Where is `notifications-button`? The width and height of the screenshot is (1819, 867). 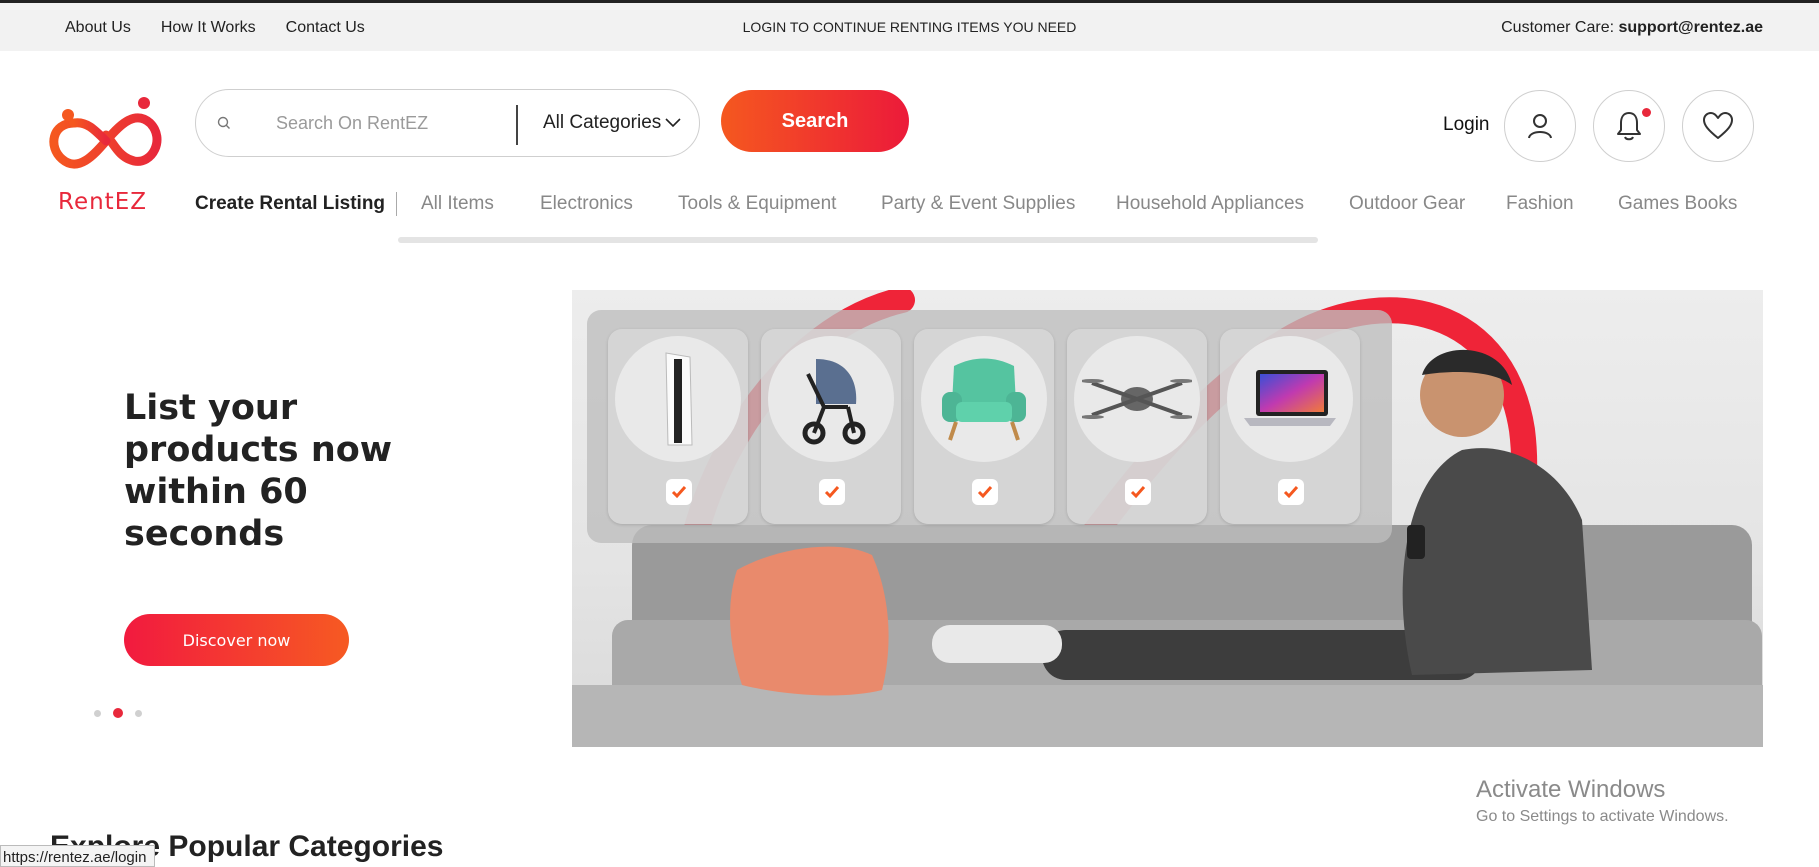
notifications-button is located at coordinates (1629, 126).